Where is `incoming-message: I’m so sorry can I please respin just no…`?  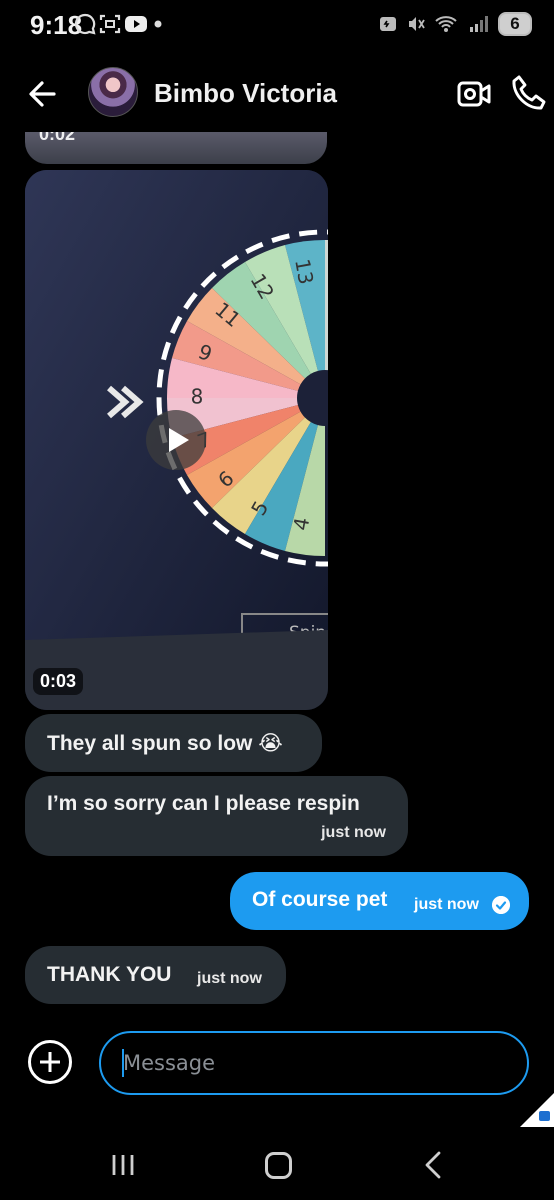
incoming-message: I’m so sorry can I please respin just no… is located at coordinates (216, 816).